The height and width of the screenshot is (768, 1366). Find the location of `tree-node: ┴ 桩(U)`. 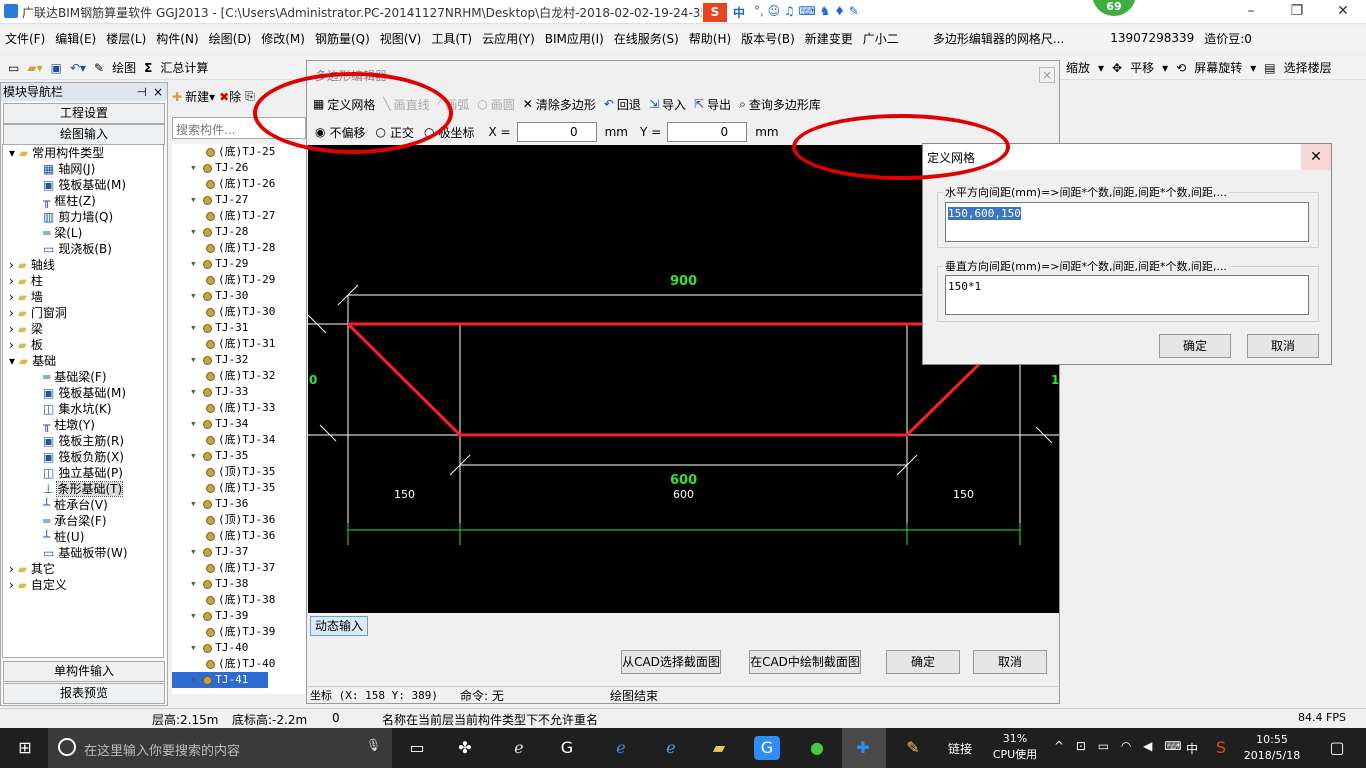

tree-node: ┴ 桩(U) is located at coordinates (83, 537).